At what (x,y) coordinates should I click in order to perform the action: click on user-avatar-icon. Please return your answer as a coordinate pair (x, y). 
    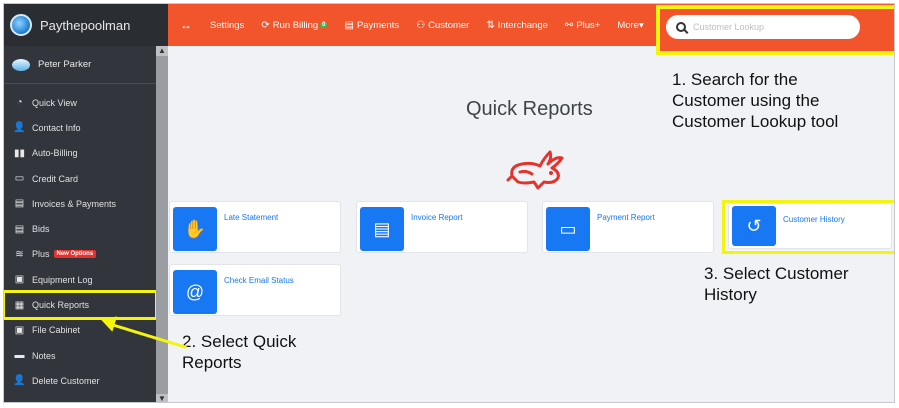
    Looking at the image, I should click on (21, 64).